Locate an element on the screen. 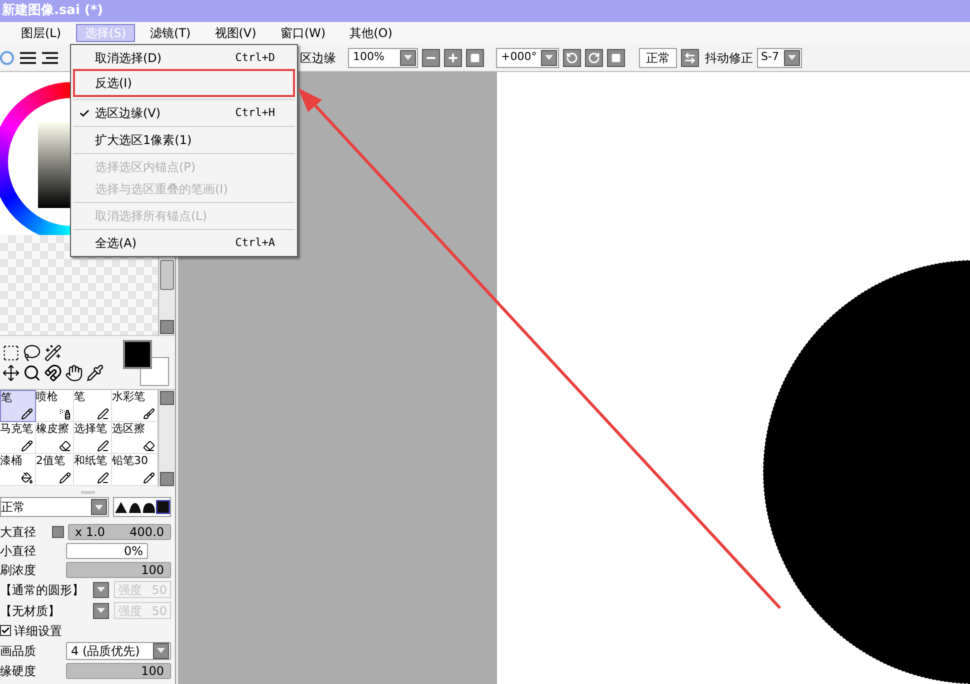 Image resolution: width=970 pixels, height=684 pixels. setting-label: 小直径 is located at coordinates (18, 551).